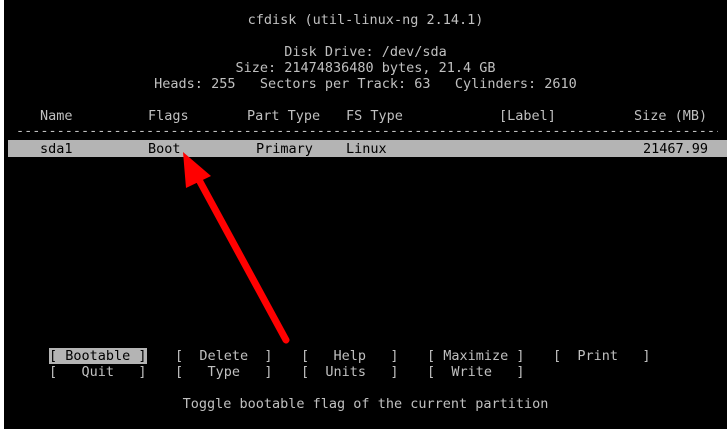 This screenshot has height=429, width=727. What do you see at coordinates (527, 116) in the screenshot?
I see `column-header-label: [Label]` at bounding box center [527, 116].